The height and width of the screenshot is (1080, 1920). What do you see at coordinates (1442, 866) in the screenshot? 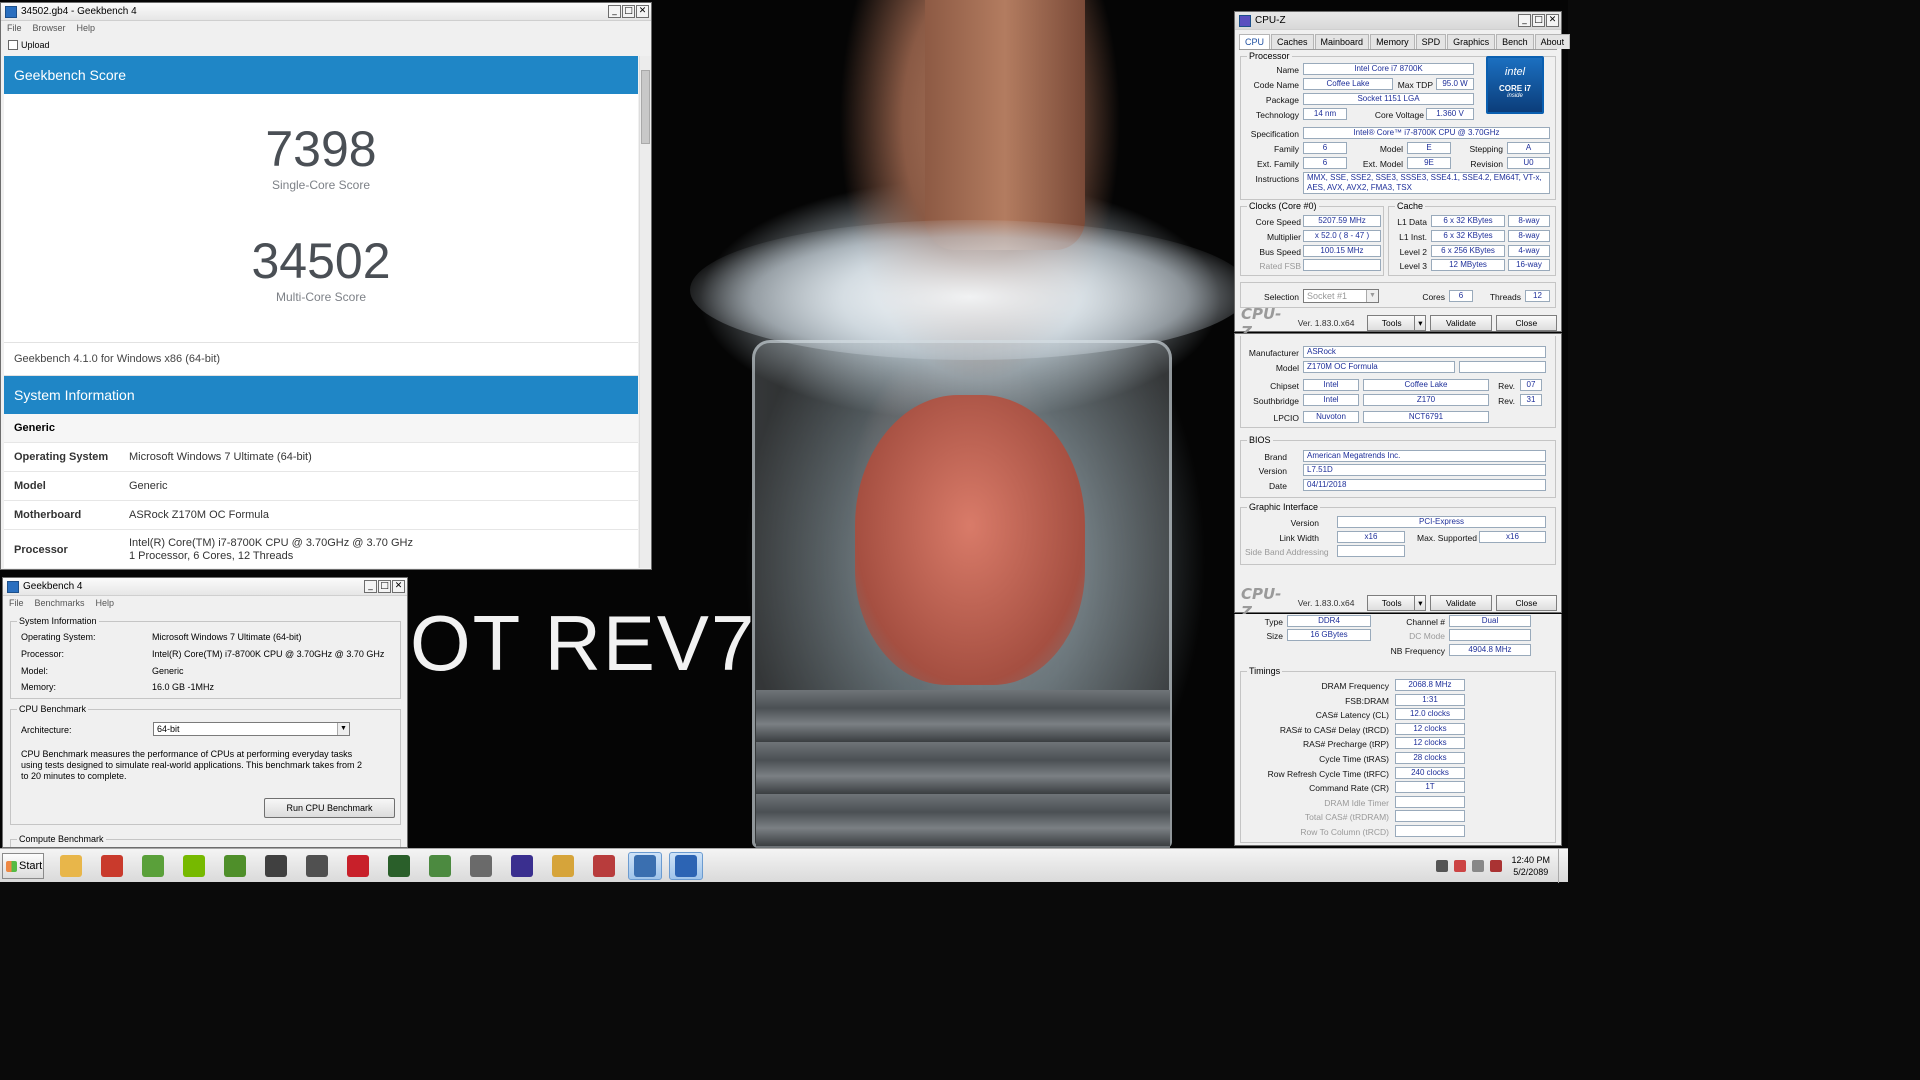
I see `show-hidden-icons-icon` at bounding box center [1442, 866].